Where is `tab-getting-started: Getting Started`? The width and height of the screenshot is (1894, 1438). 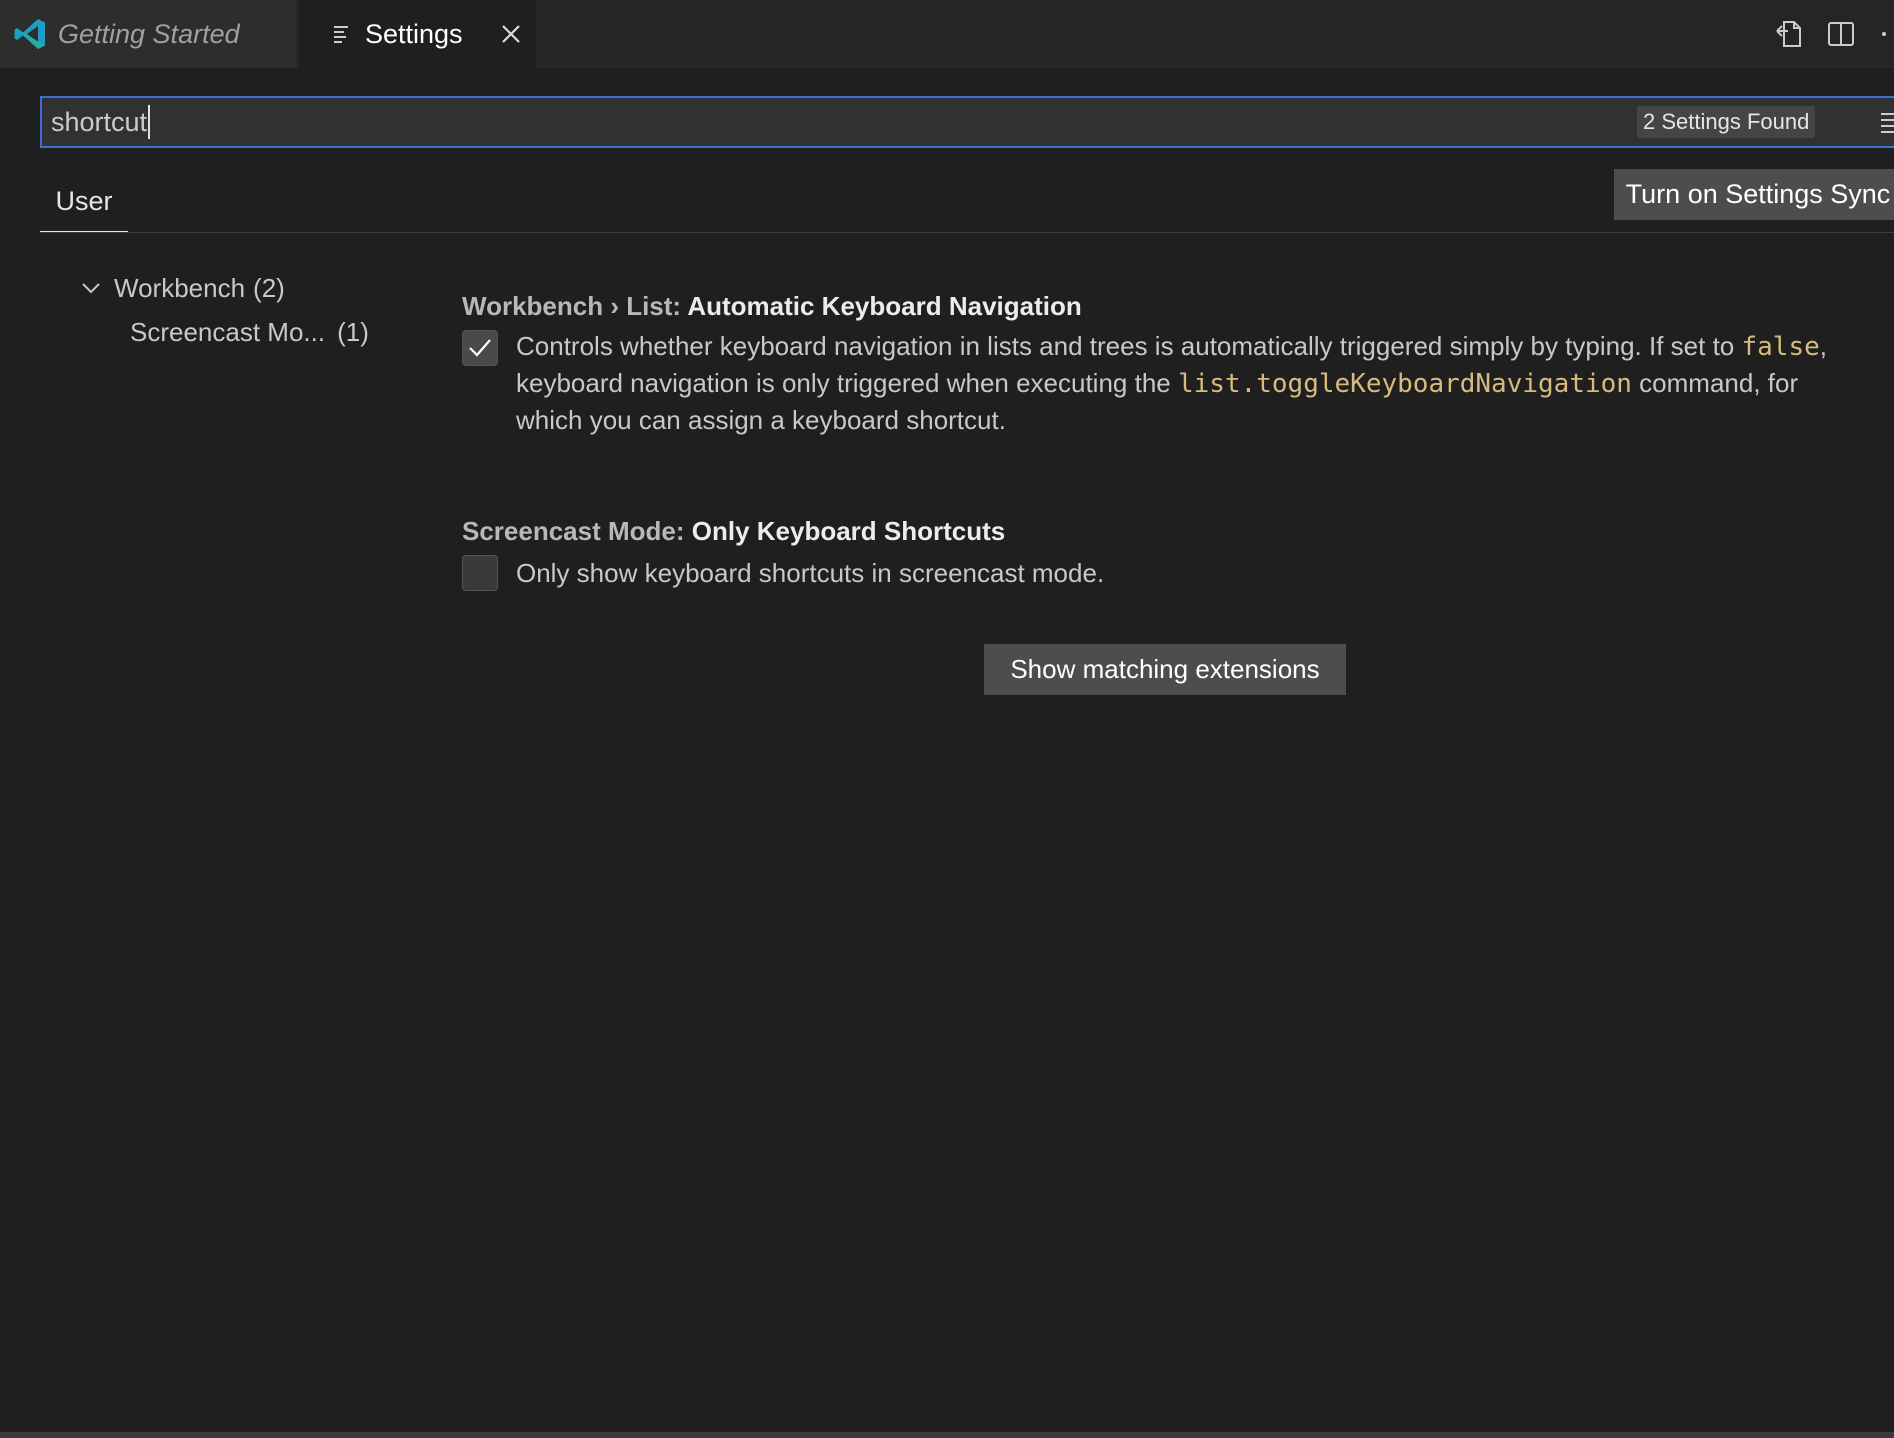 tab-getting-started: Getting Started is located at coordinates (149, 34).